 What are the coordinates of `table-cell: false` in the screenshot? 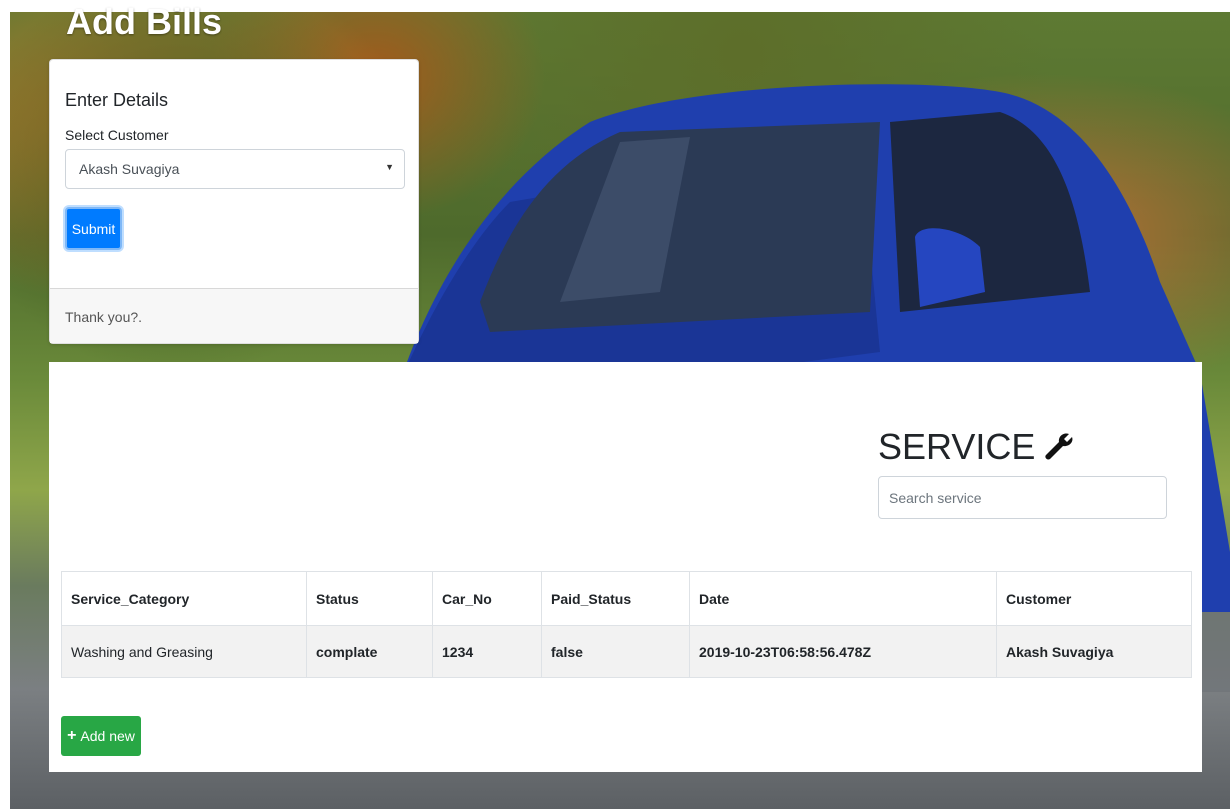 It's located at (615, 651).